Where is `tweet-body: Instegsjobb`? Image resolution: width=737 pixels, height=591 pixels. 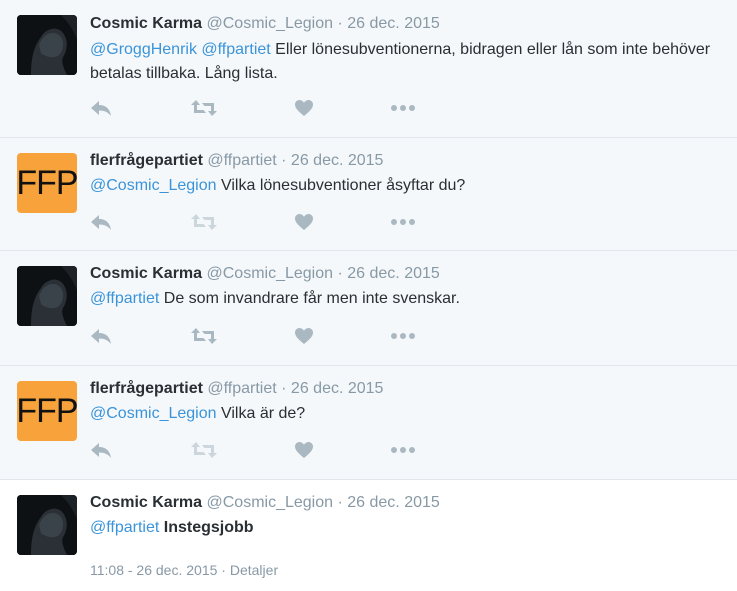 tweet-body: Instegsjobb is located at coordinates (208, 527).